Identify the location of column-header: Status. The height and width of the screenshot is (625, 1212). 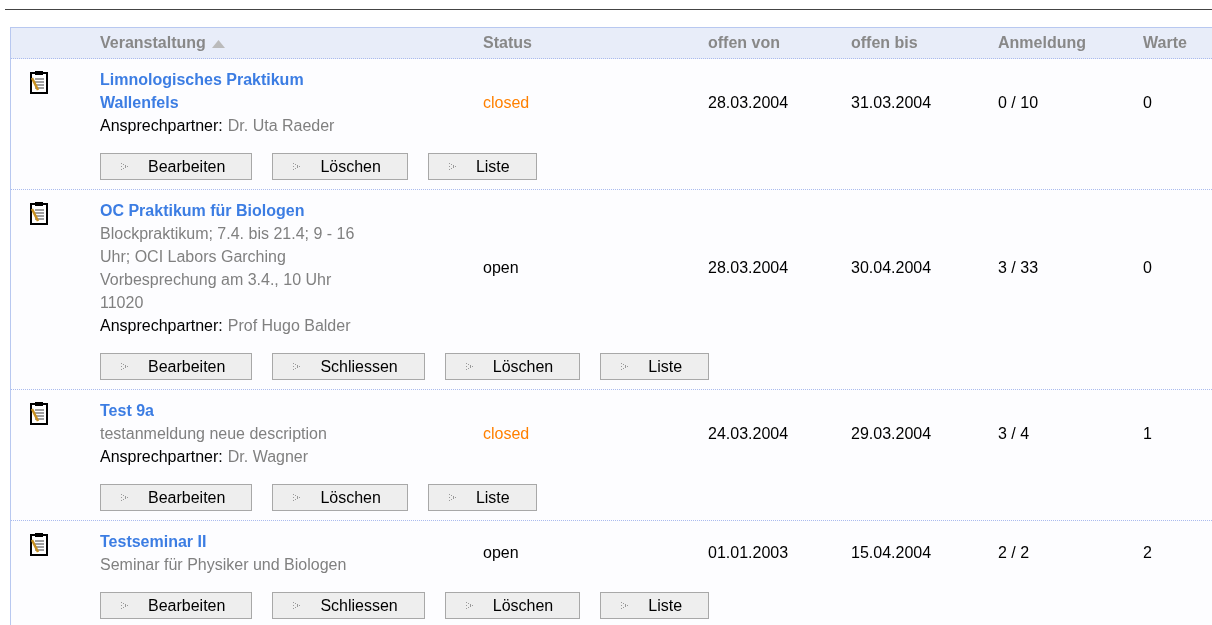
(507, 43).